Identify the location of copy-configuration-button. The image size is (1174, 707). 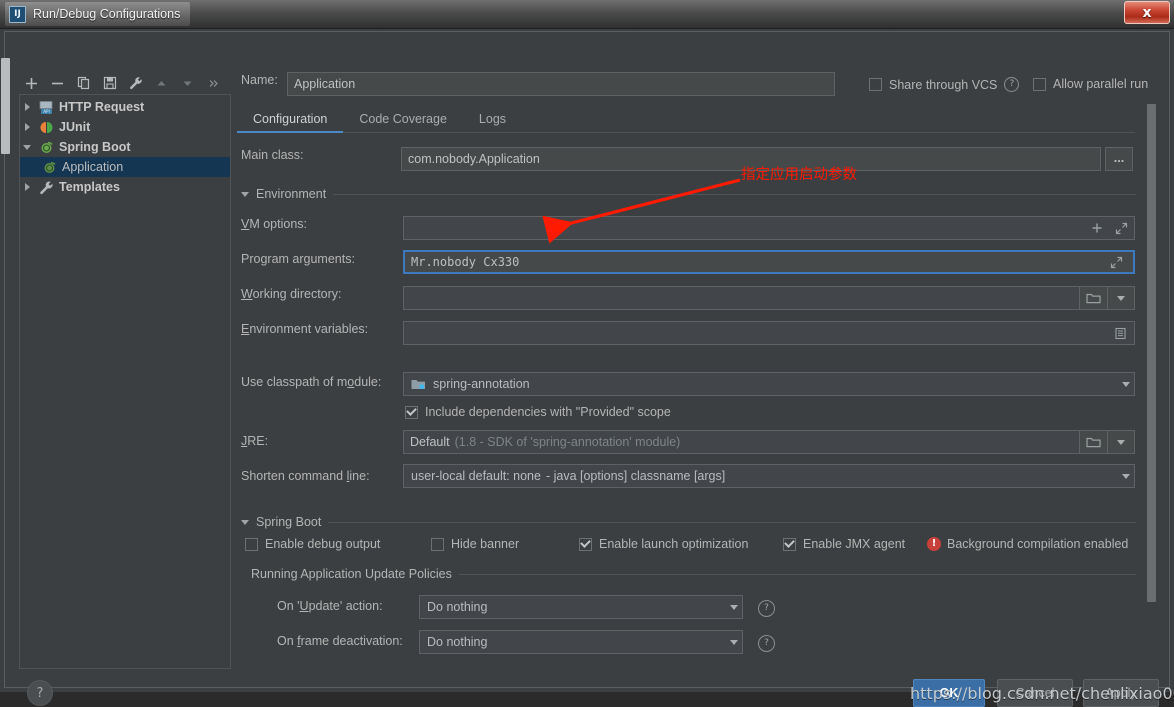
(83, 83).